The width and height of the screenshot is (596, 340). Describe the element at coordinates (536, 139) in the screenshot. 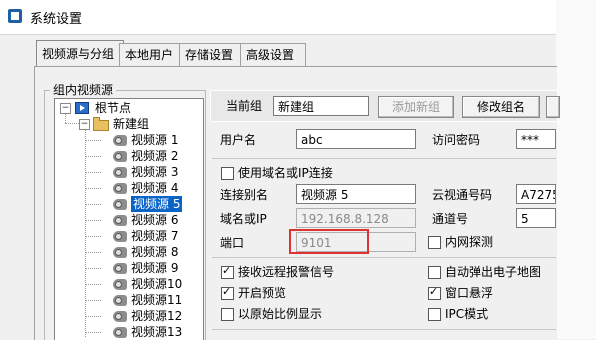

I see `password-input: ***` at that location.